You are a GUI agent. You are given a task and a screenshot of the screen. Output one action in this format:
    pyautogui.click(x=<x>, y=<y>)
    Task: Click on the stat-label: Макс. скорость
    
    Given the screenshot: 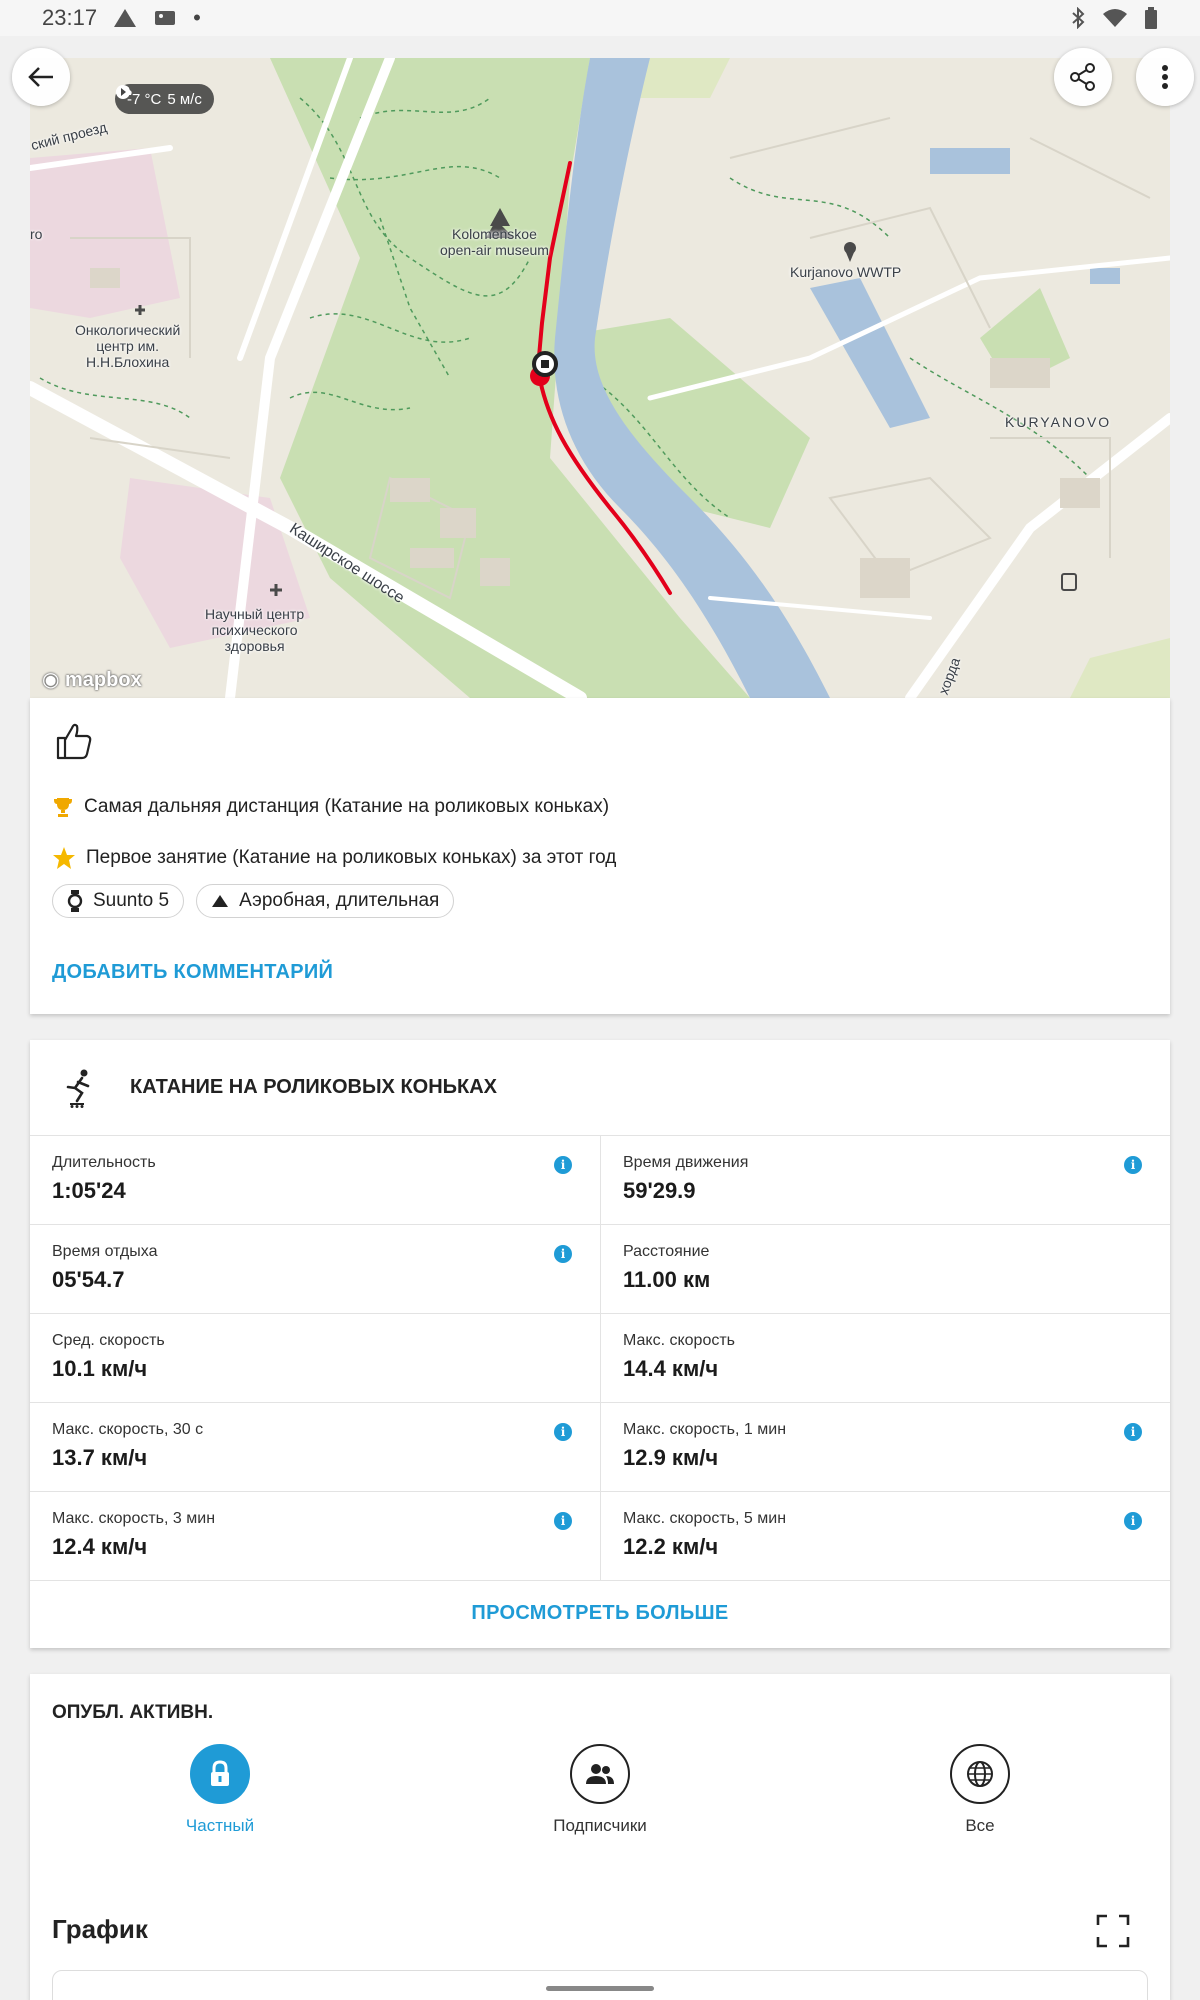 What is the action you would take?
    pyautogui.click(x=679, y=1340)
    